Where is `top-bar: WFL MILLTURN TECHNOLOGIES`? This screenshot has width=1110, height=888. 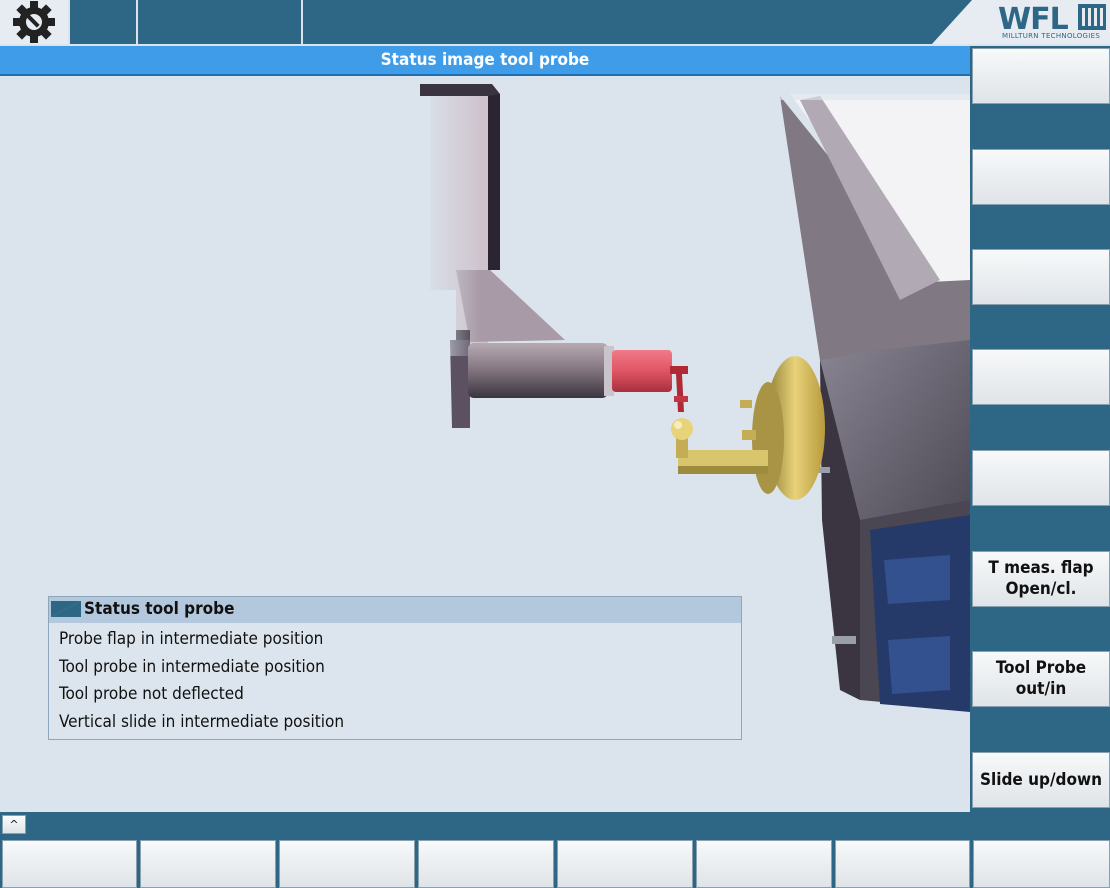
top-bar: WFL MILLTURN TECHNOLOGIES is located at coordinates (555, 23).